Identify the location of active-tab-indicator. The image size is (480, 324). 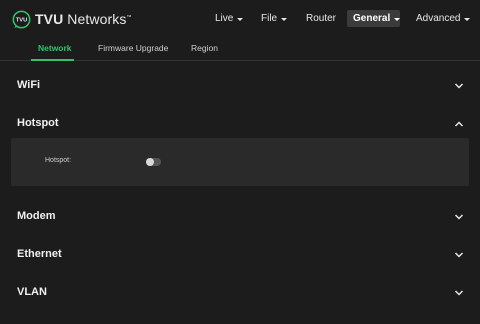
(52, 60).